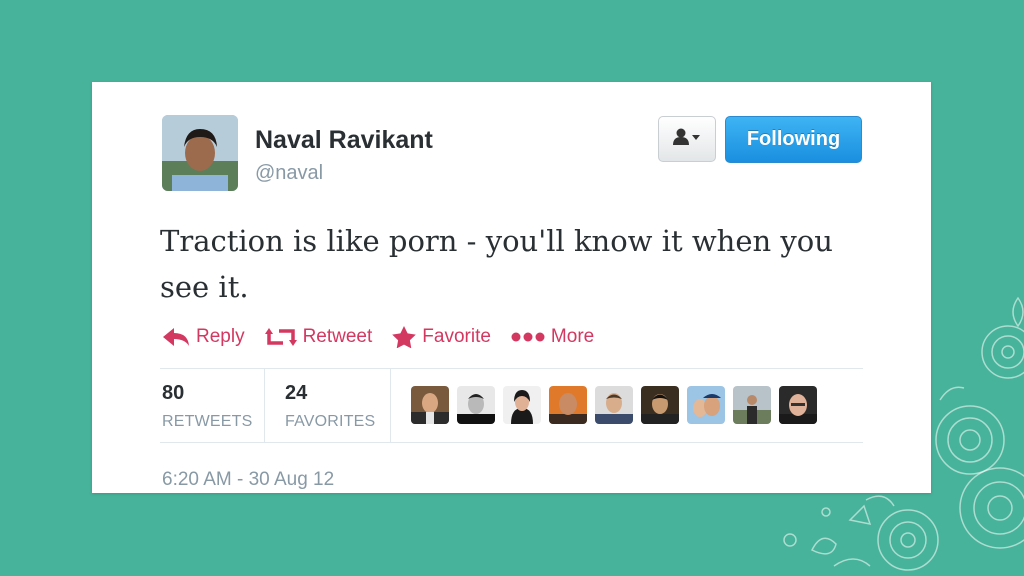 The width and height of the screenshot is (1024, 576). What do you see at coordinates (200, 153) in the screenshot?
I see `profile-avatar` at bounding box center [200, 153].